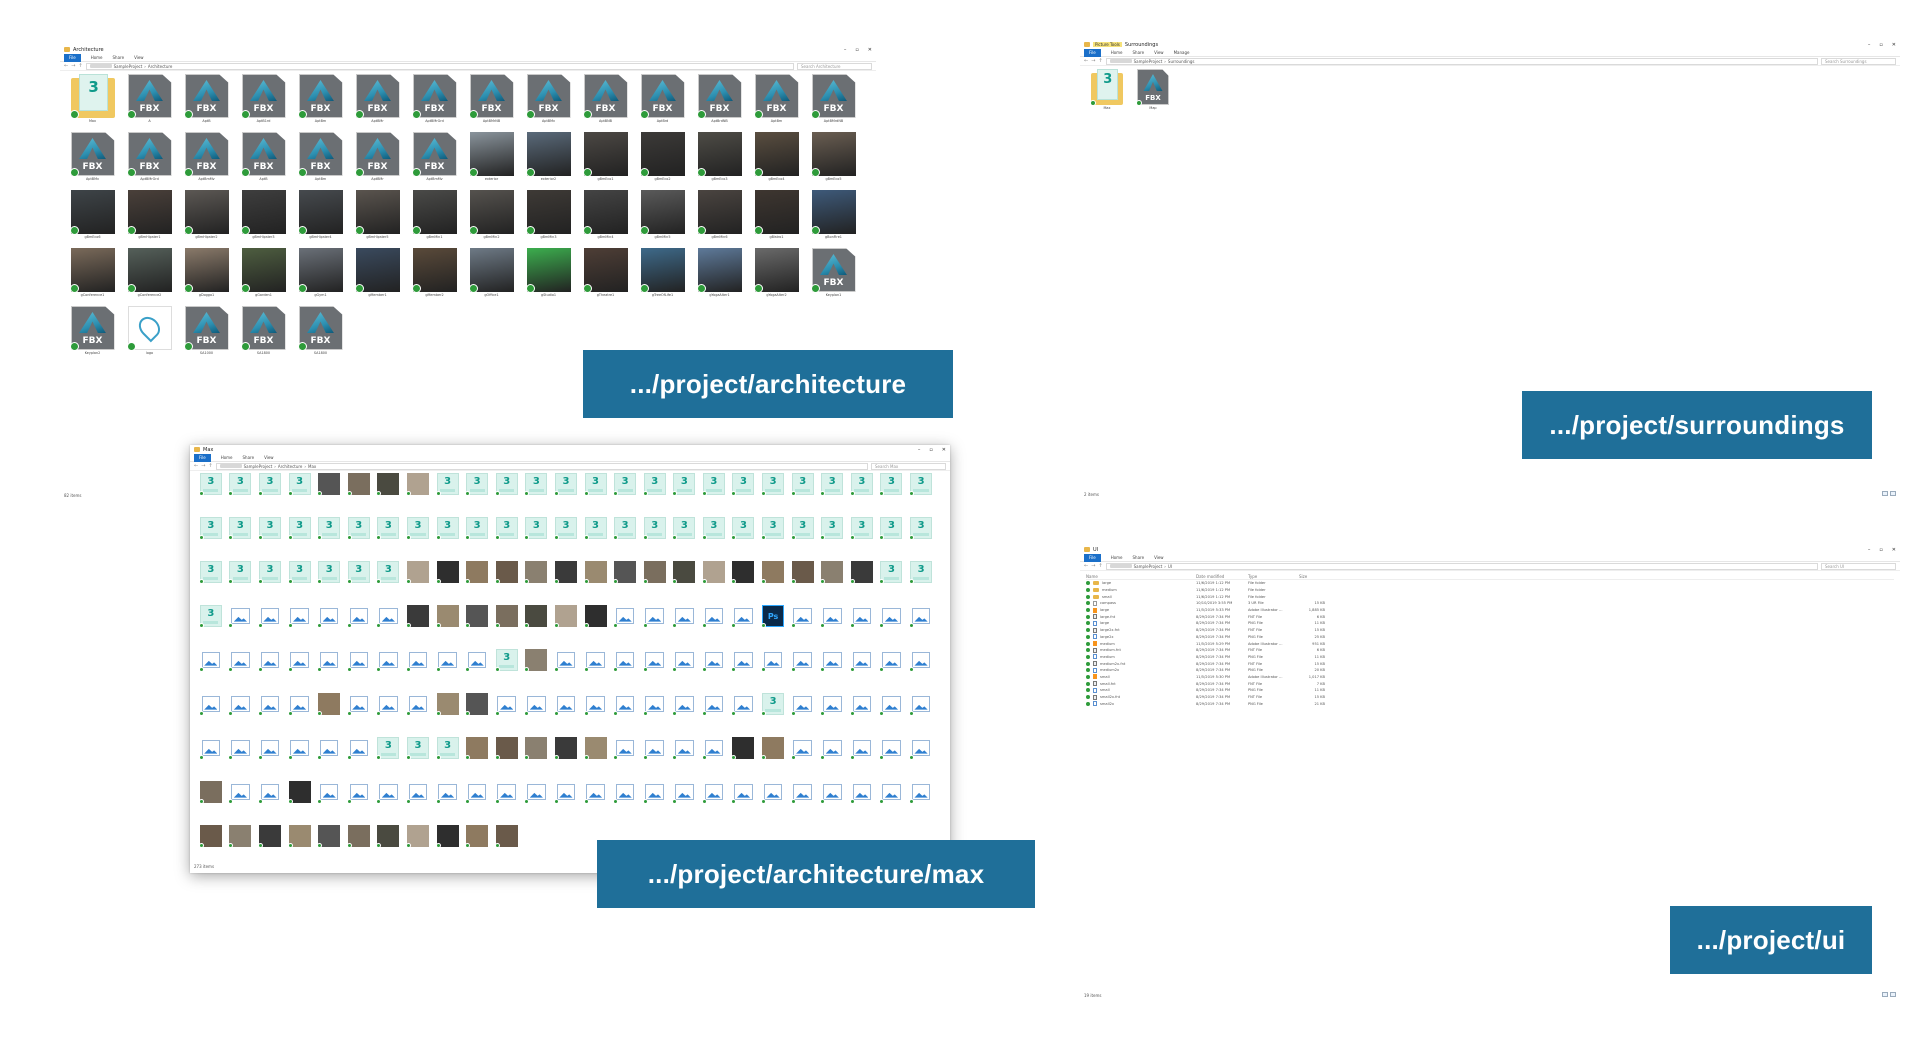 The image size is (1920, 1043). Describe the element at coordinates (149, 161) in the screenshot. I see `file-item: FBX AptBMrGrd` at that location.